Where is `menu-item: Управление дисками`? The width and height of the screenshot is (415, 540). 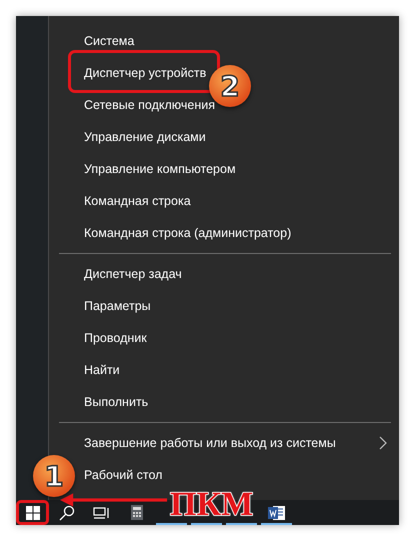 menu-item: Управление дисками is located at coordinates (145, 137).